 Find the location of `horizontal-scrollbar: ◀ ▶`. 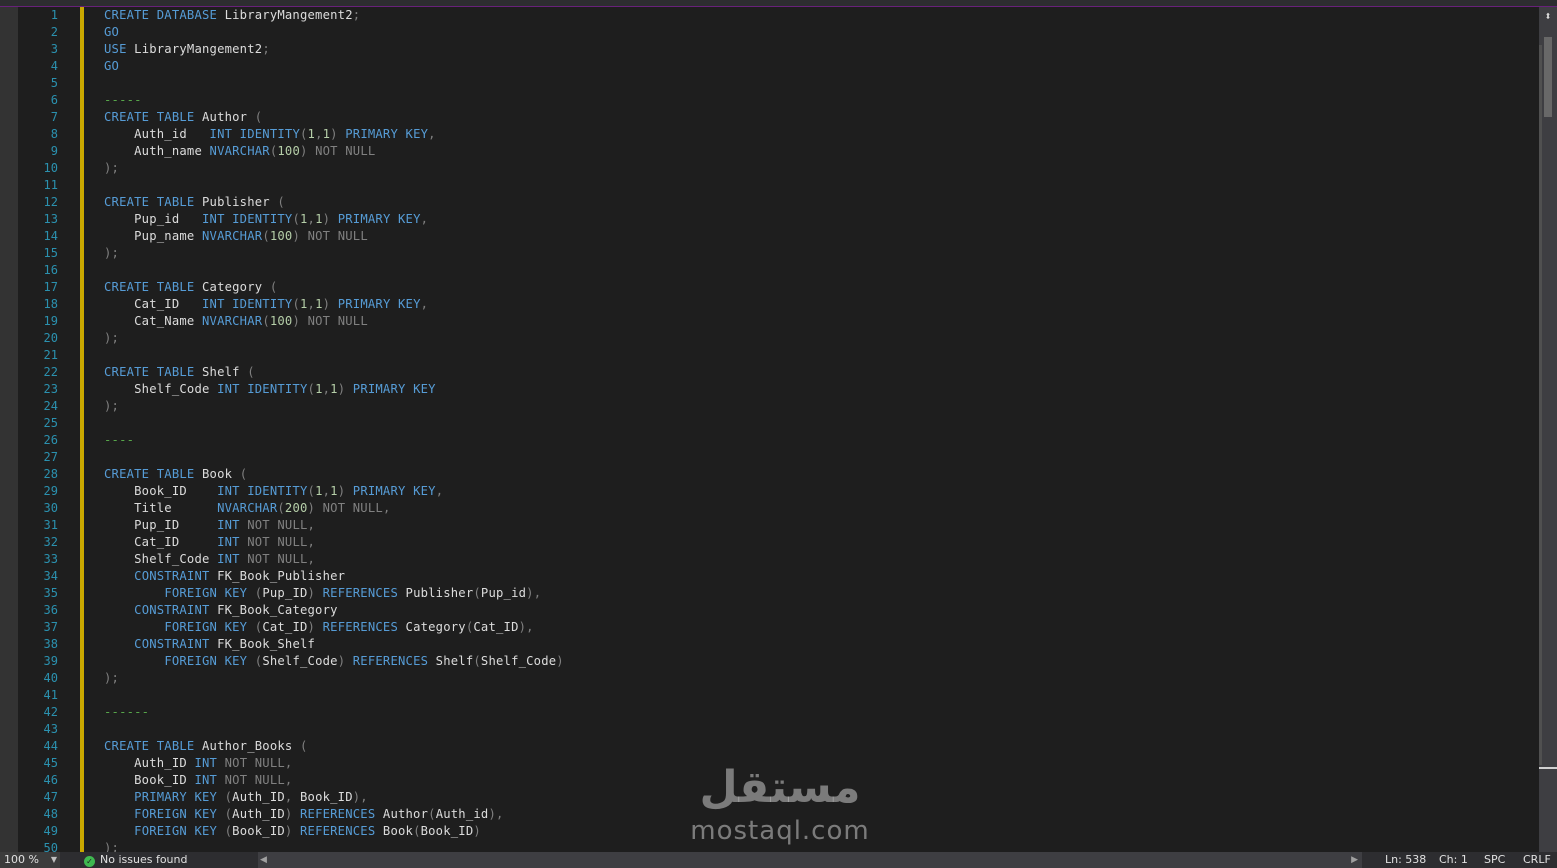

horizontal-scrollbar: ◀ ▶ is located at coordinates (810, 860).